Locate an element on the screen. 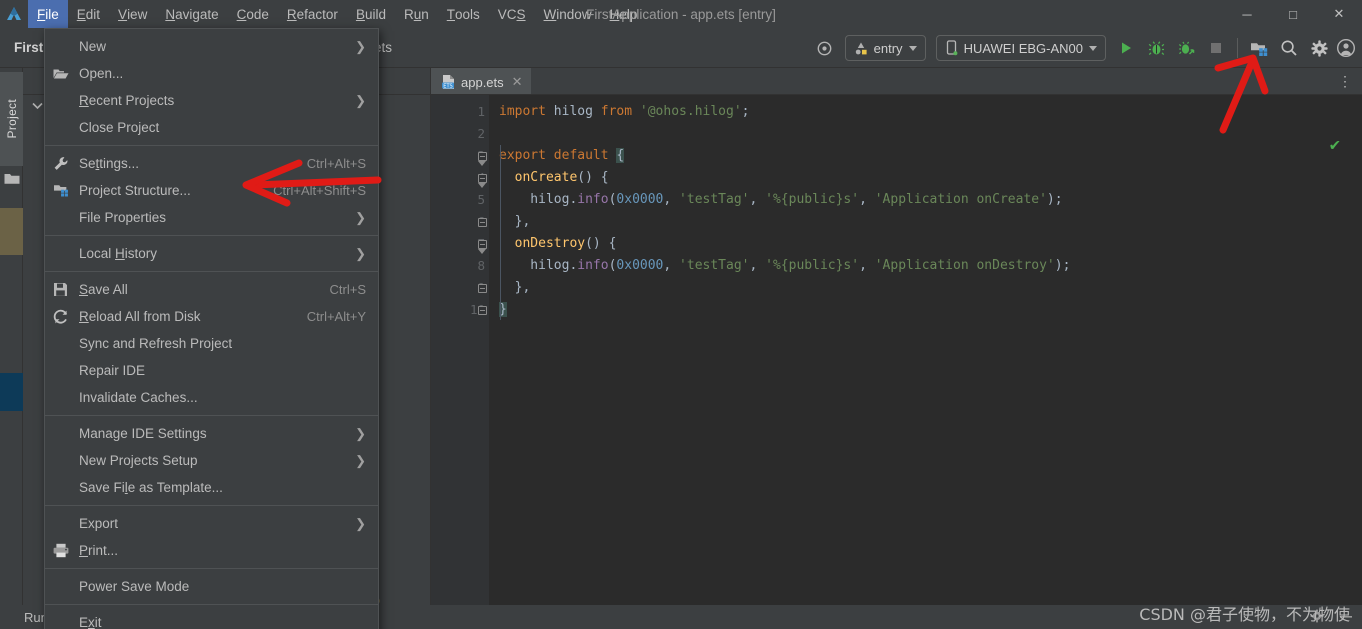 This screenshot has height=629, width=1362. maximize-icon: □ is located at coordinates (1293, 14).